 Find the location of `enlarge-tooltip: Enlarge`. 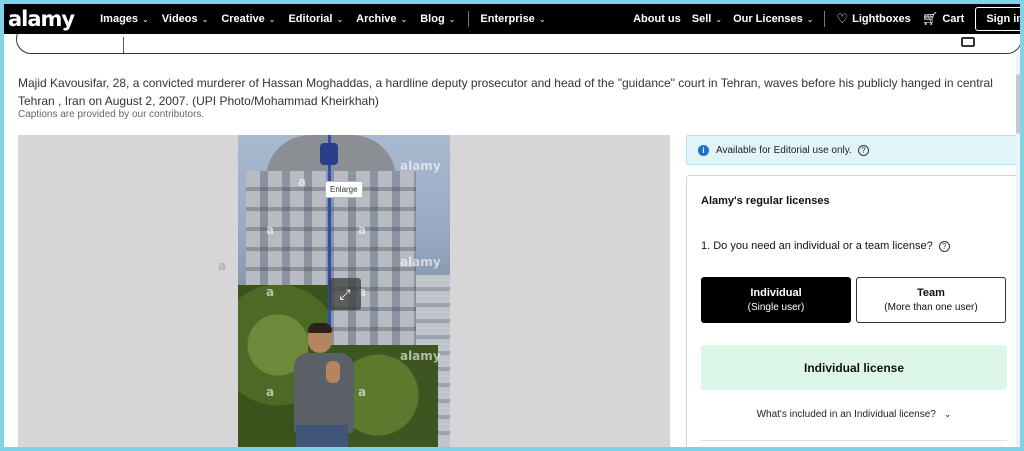

enlarge-tooltip: Enlarge is located at coordinates (344, 189).